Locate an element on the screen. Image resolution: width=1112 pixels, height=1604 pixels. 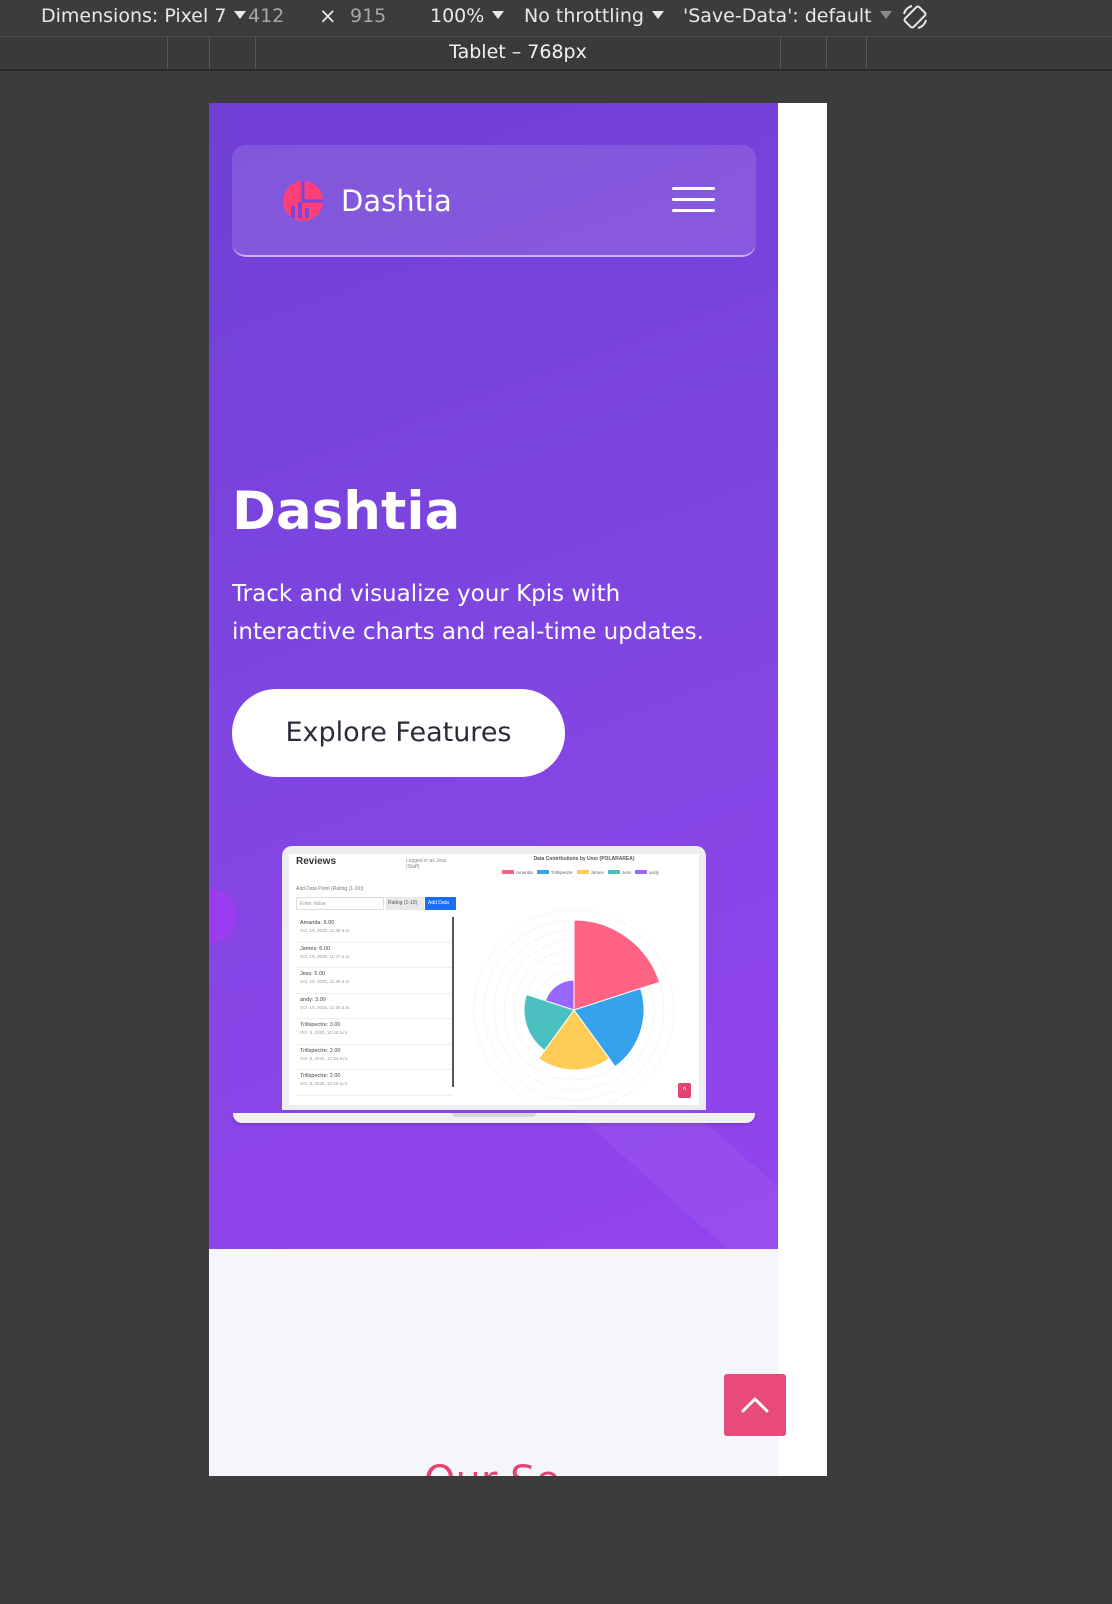
list-item: James: 6.00 Oct. 10, 2025, 11:47 a.m. is located at coordinates (374, 955).